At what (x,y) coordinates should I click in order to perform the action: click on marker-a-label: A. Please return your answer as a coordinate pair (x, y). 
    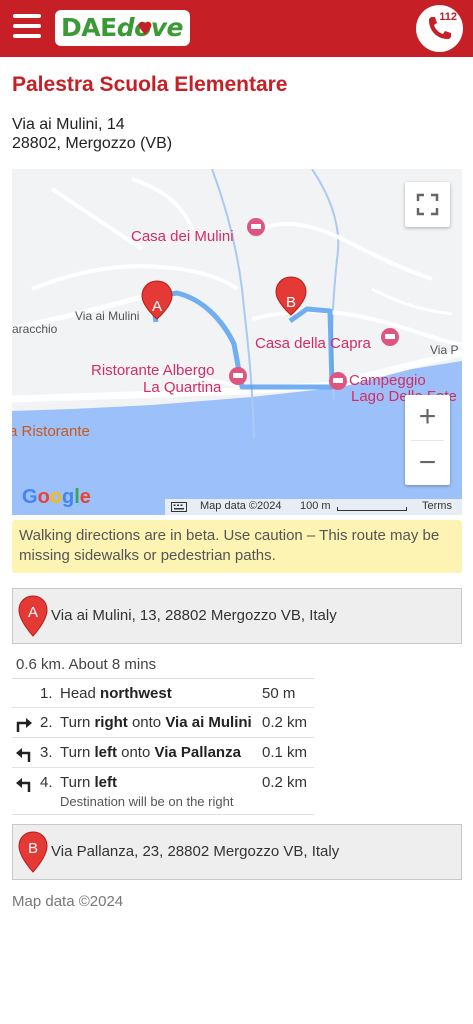
    Looking at the image, I should click on (157, 306).